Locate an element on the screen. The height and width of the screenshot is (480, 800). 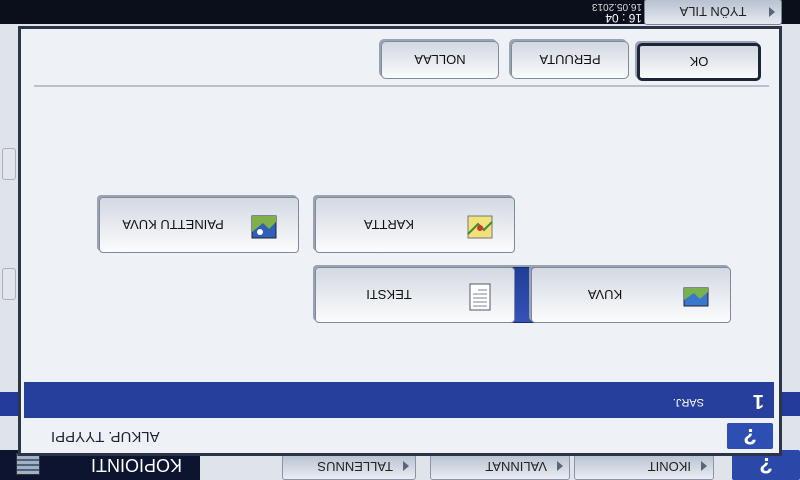
photo-icon is located at coordinates (696, 297).